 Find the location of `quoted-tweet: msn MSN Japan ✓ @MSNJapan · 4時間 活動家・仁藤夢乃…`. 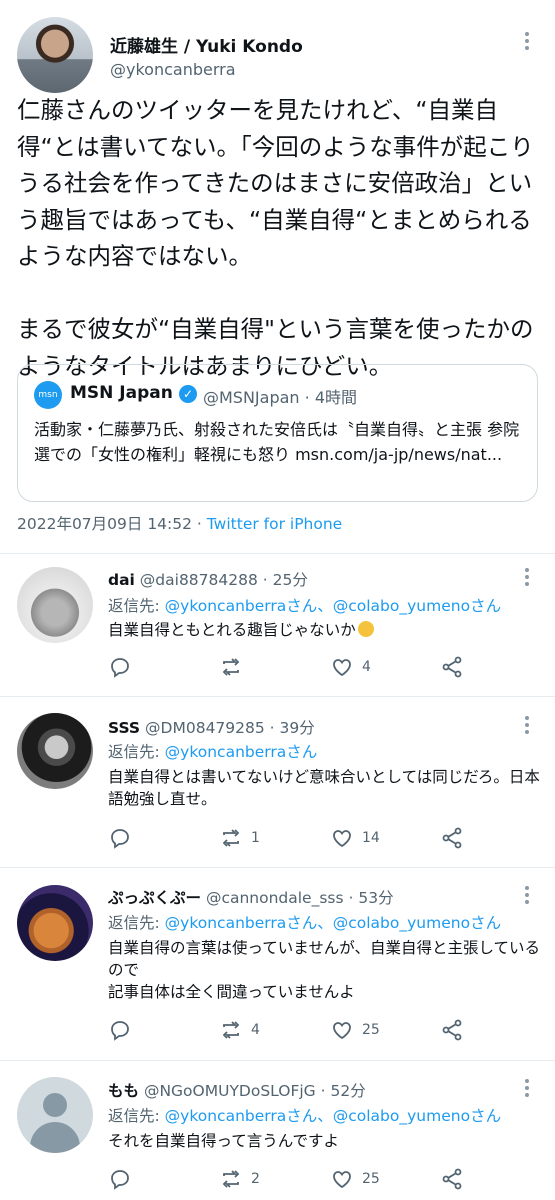

quoted-tweet: msn MSN Japan ✓ @MSNJapan · 4時間 活動家・仁藤夢乃… is located at coordinates (277, 433).